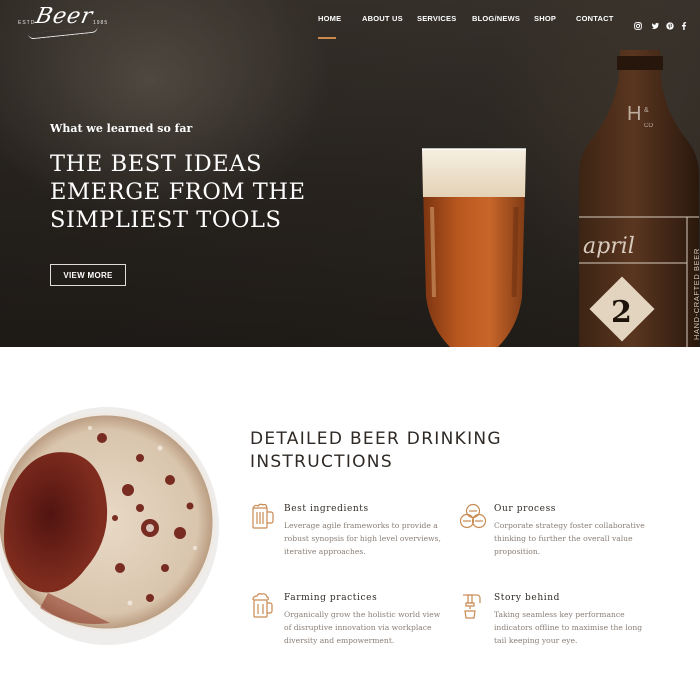 Image resolution: width=700 pixels, height=700 pixels. Describe the element at coordinates (64, 16) in the screenshot. I see `logo-word: Beer` at that location.